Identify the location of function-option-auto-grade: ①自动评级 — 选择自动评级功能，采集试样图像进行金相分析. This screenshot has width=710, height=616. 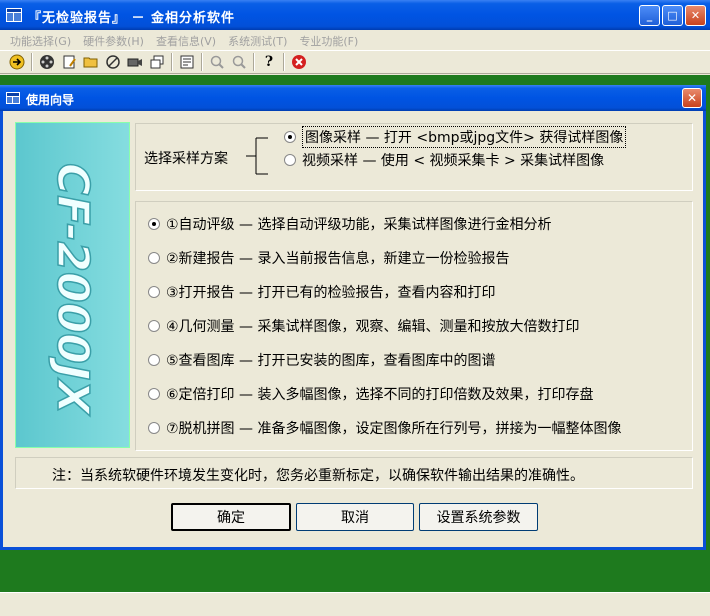
(349, 224).